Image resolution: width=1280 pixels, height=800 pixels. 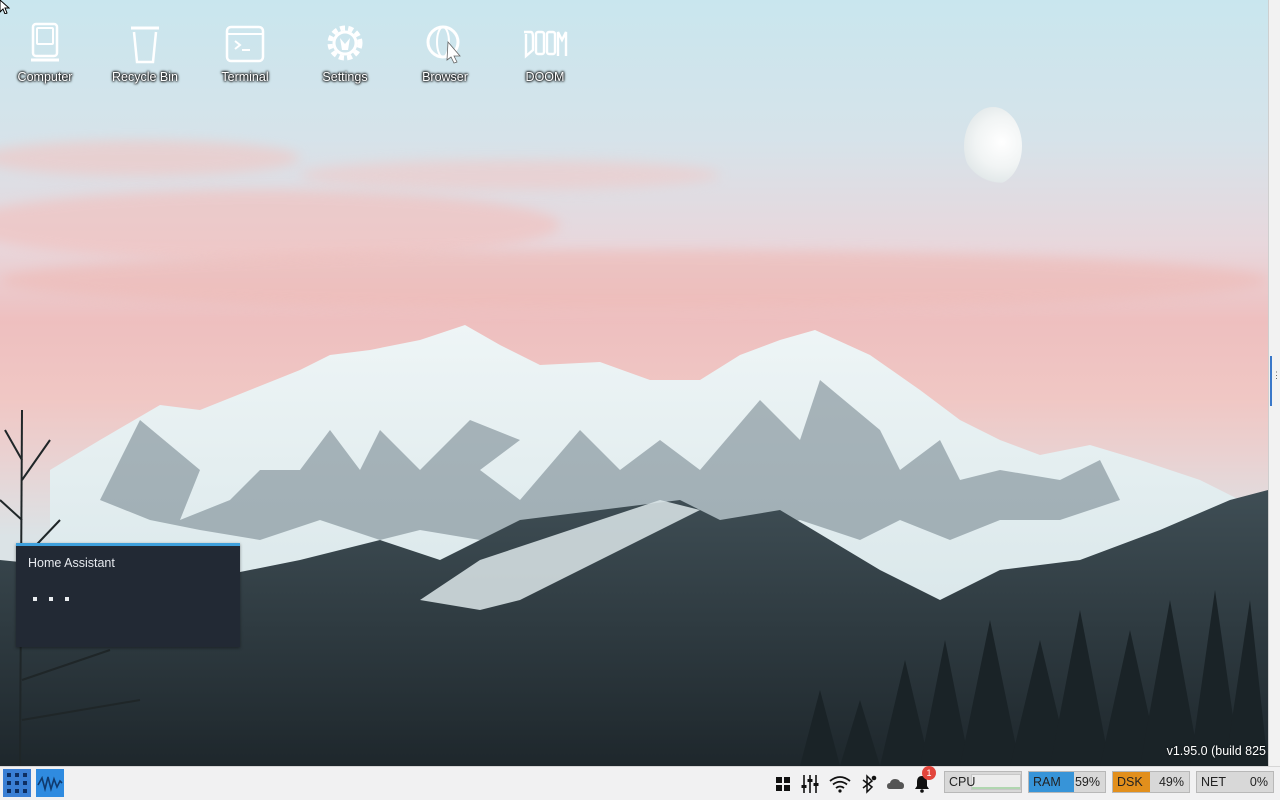 What do you see at coordinates (1171, 782) in the screenshot?
I see `meter-value: 49%` at bounding box center [1171, 782].